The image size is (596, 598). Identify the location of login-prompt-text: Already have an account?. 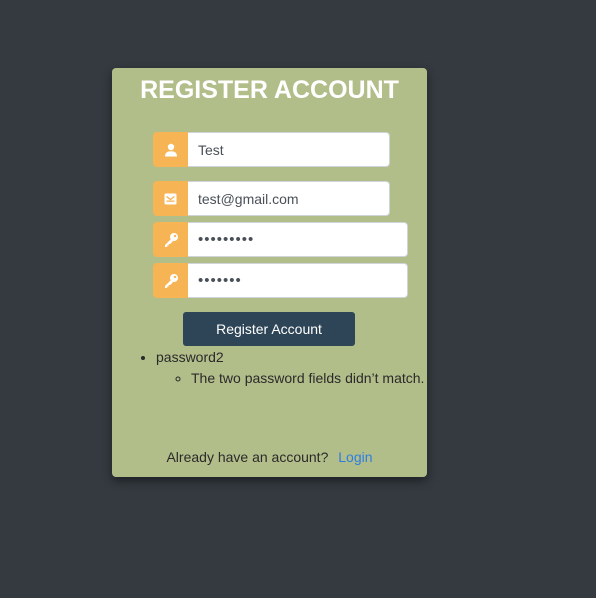
(247, 457).